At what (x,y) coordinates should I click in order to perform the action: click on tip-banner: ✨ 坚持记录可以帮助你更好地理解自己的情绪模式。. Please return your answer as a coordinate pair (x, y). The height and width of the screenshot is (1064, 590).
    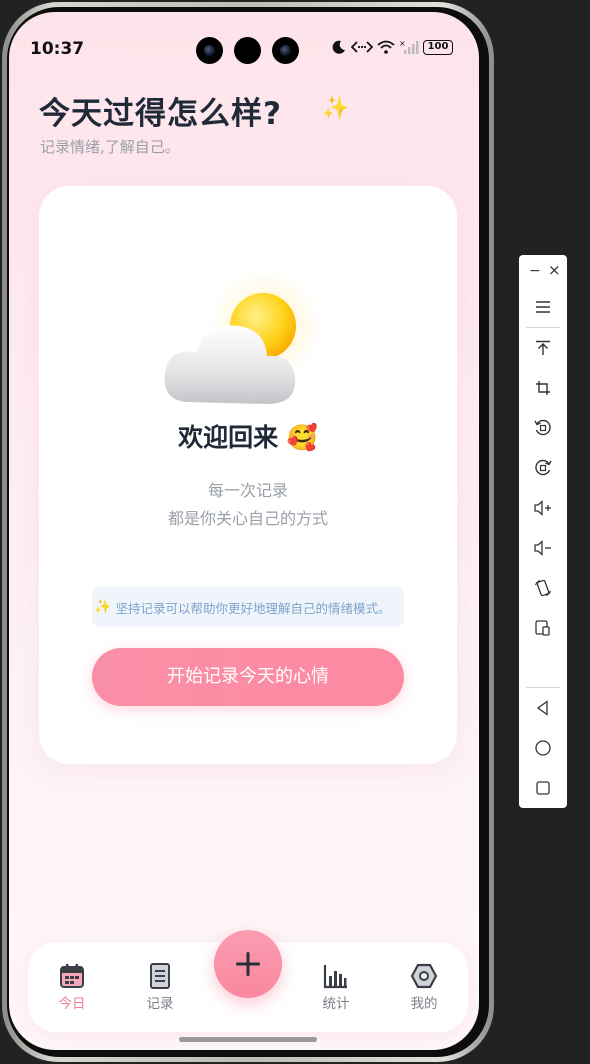
    Looking at the image, I should click on (248, 607).